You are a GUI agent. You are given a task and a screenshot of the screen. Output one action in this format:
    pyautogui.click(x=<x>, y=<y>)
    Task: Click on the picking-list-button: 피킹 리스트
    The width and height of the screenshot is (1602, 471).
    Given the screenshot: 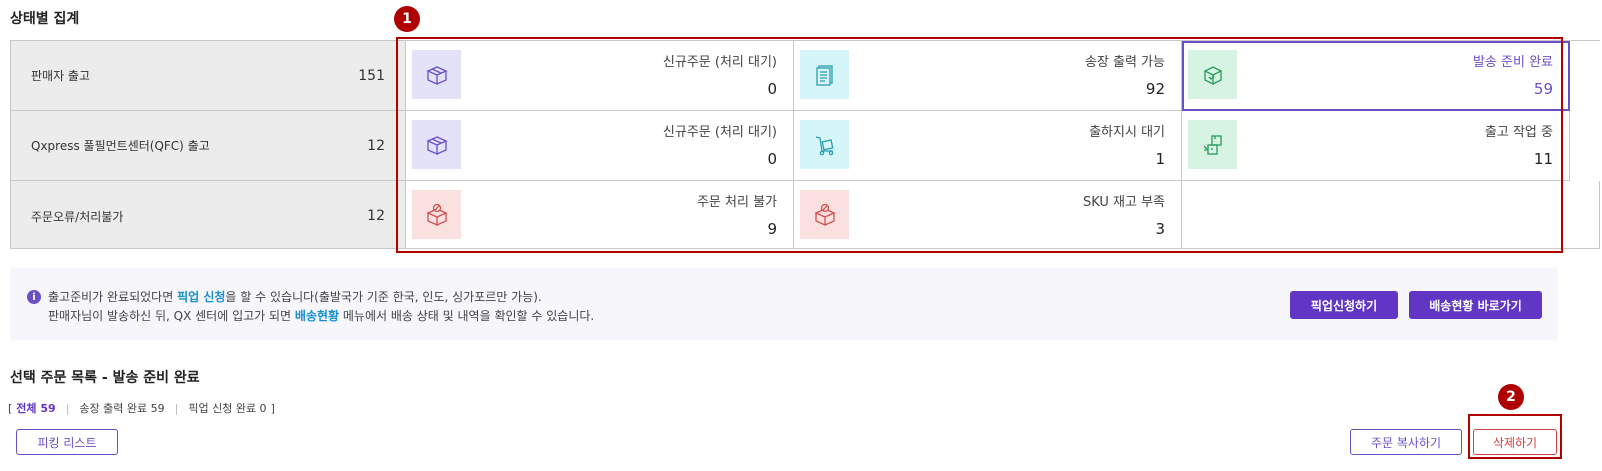 What is the action you would take?
    pyautogui.click(x=67, y=442)
    